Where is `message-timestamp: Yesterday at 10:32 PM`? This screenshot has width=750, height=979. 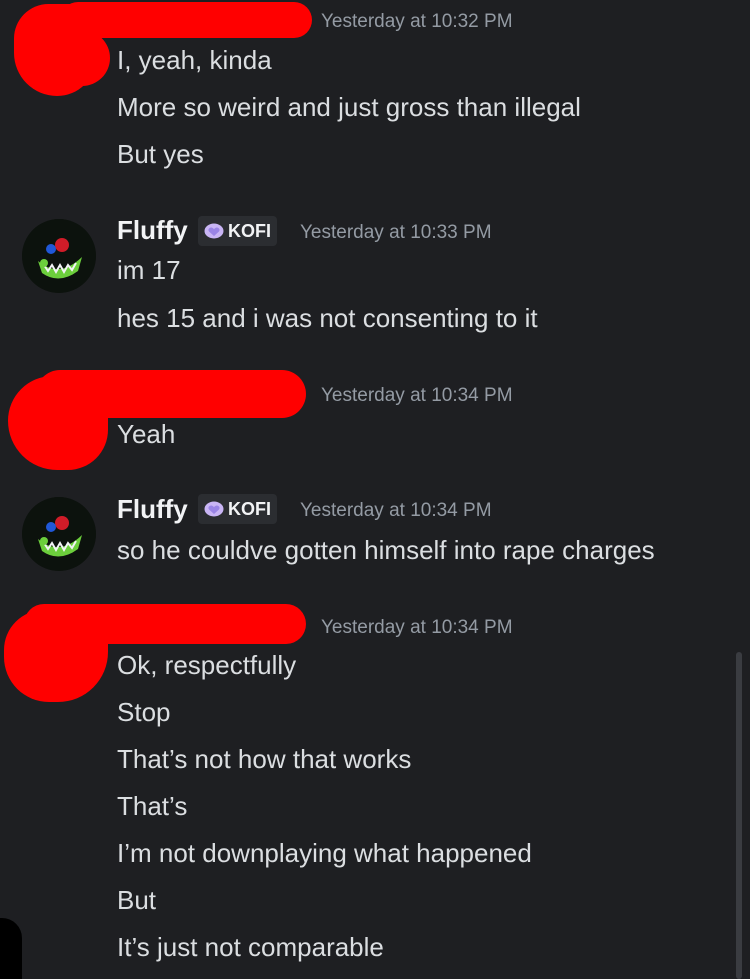
message-timestamp: Yesterday at 10:32 PM is located at coordinates (417, 21).